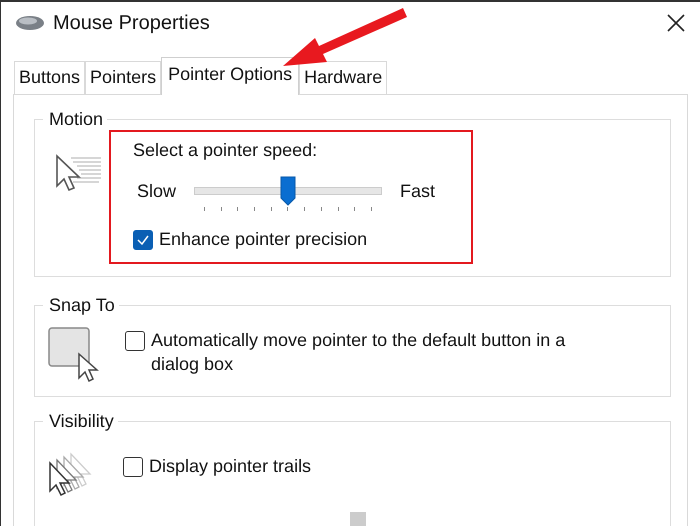  What do you see at coordinates (81, 421) in the screenshot?
I see `group-title: Visibility` at bounding box center [81, 421].